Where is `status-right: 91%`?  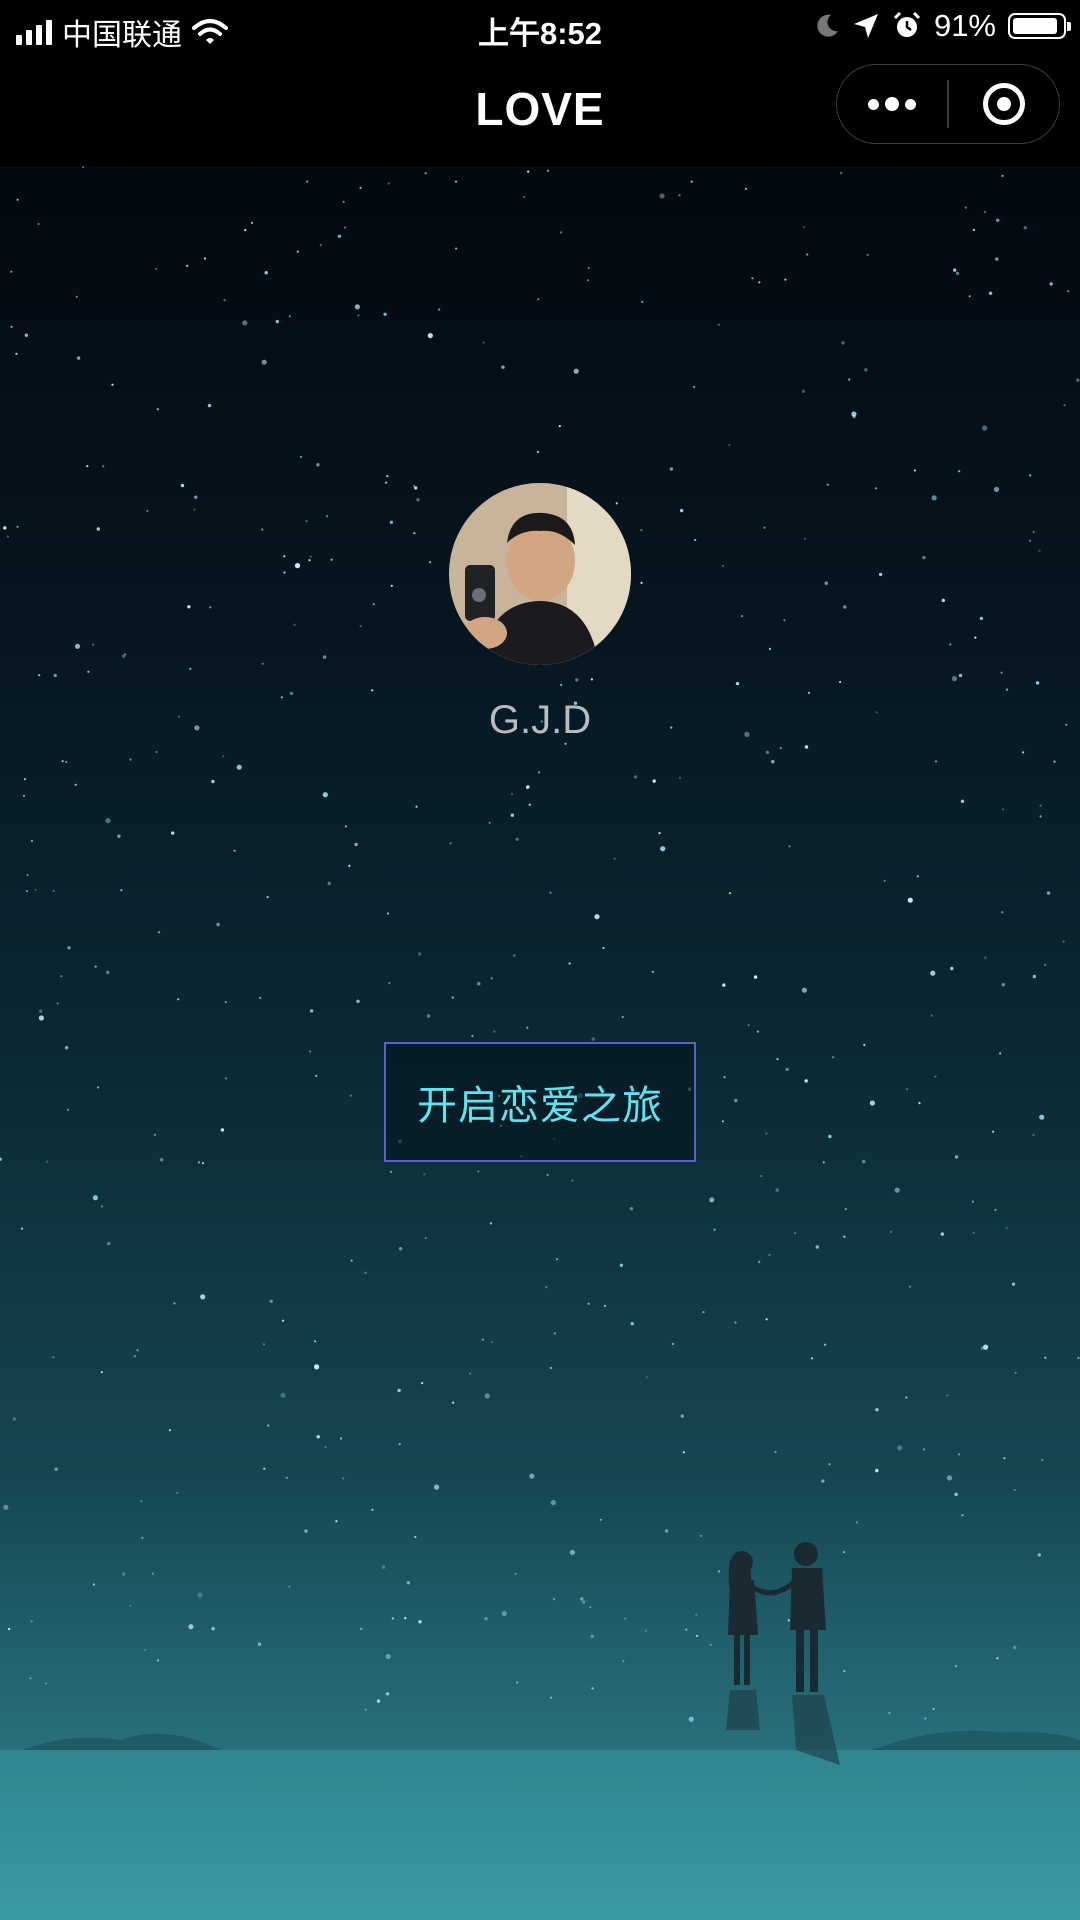 status-right: 91% is located at coordinates (942, 26).